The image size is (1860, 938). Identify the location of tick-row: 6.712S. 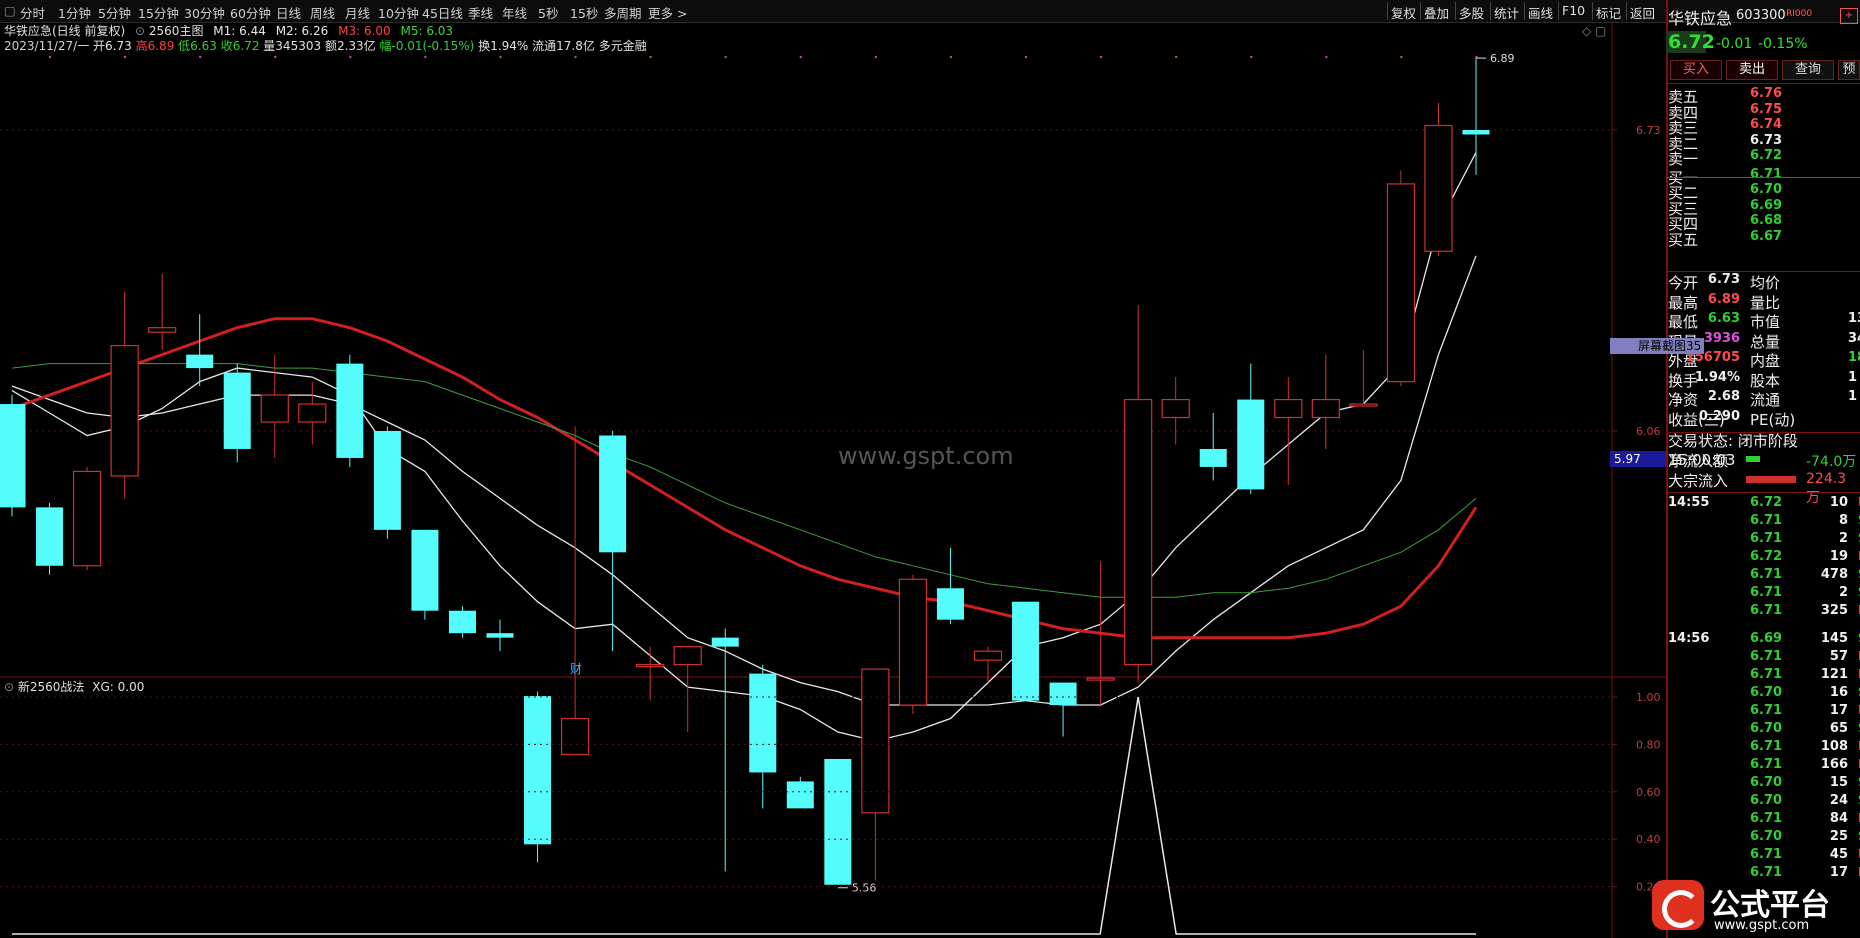
(1764, 540).